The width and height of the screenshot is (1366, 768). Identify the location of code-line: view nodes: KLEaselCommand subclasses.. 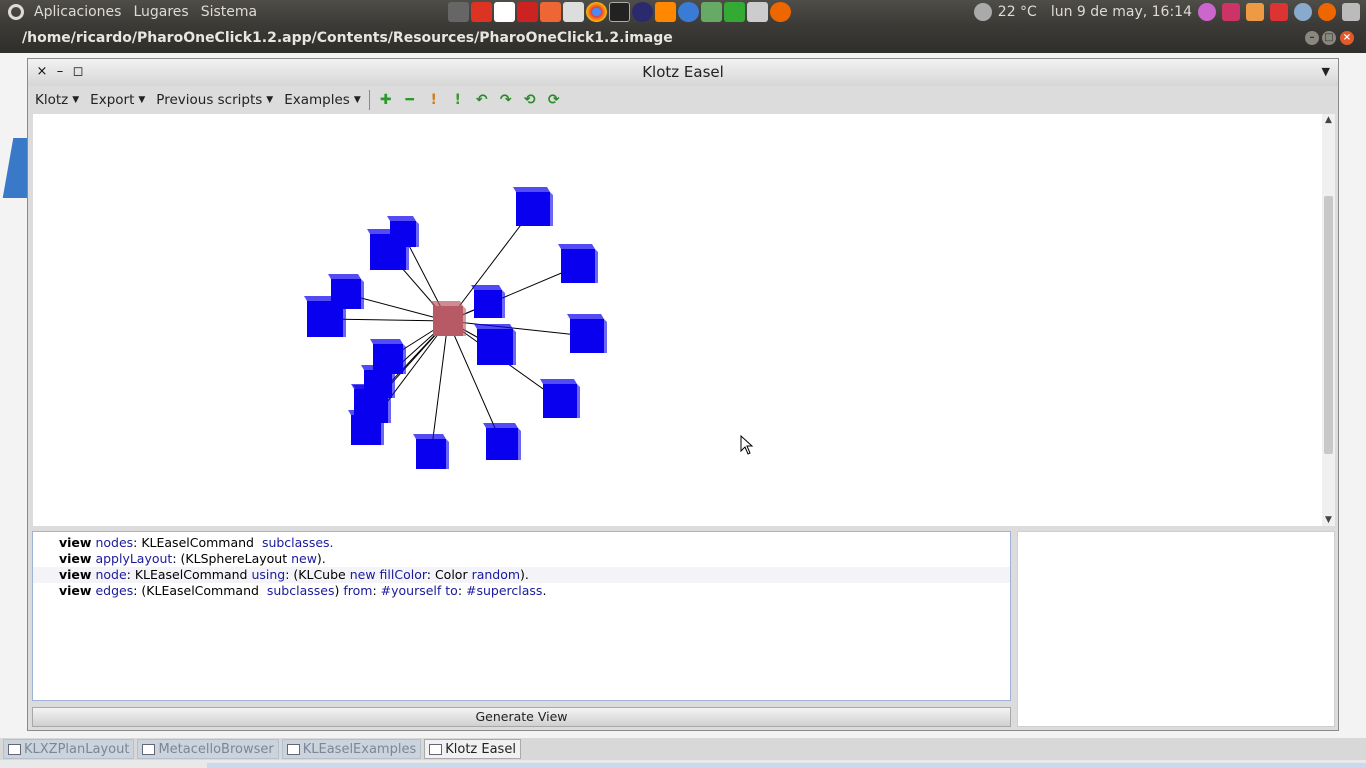
(534, 543).